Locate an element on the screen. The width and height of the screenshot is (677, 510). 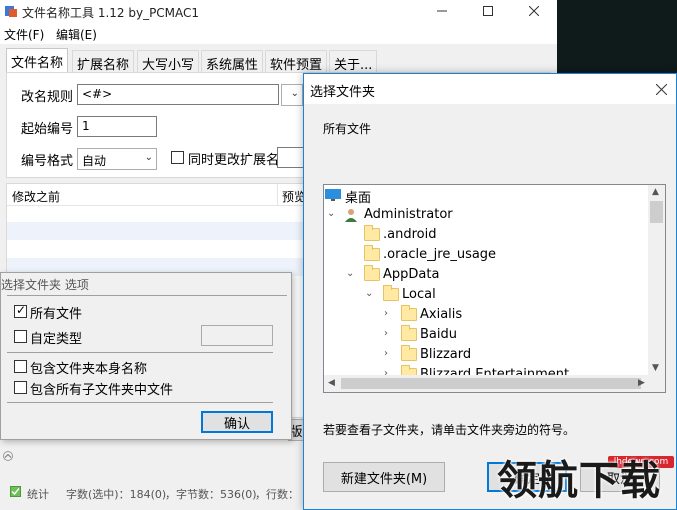
status-chars: 字数(选中)：184(0) is located at coordinates (116, 494).